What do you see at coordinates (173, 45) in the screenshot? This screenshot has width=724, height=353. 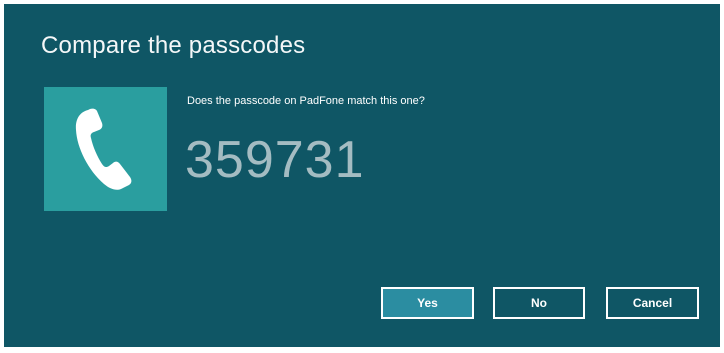 I see `dialog-title: Compare the passcodes` at bounding box center [173, 45].